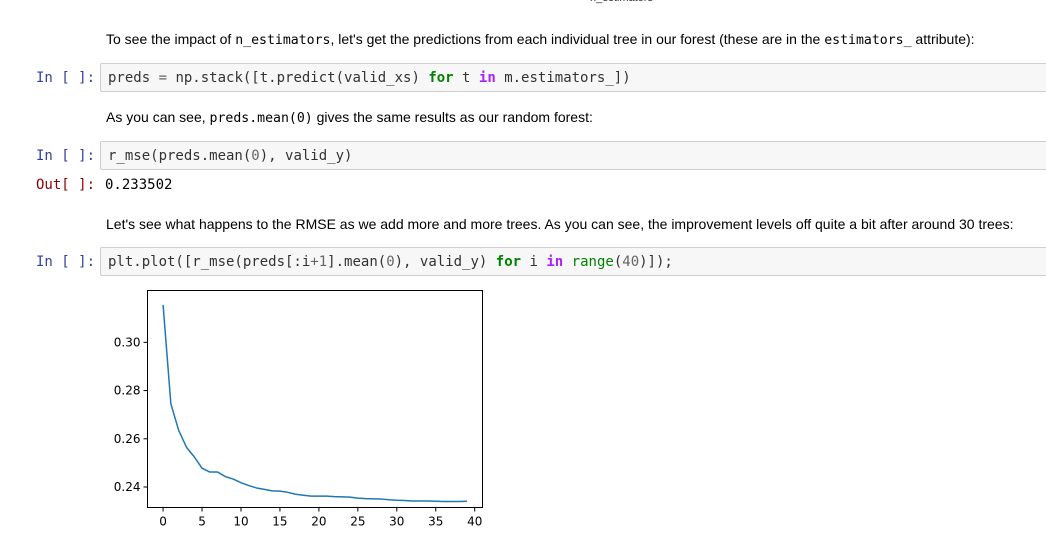  I want to click on x-tick-label: 25, so click(357, 522).